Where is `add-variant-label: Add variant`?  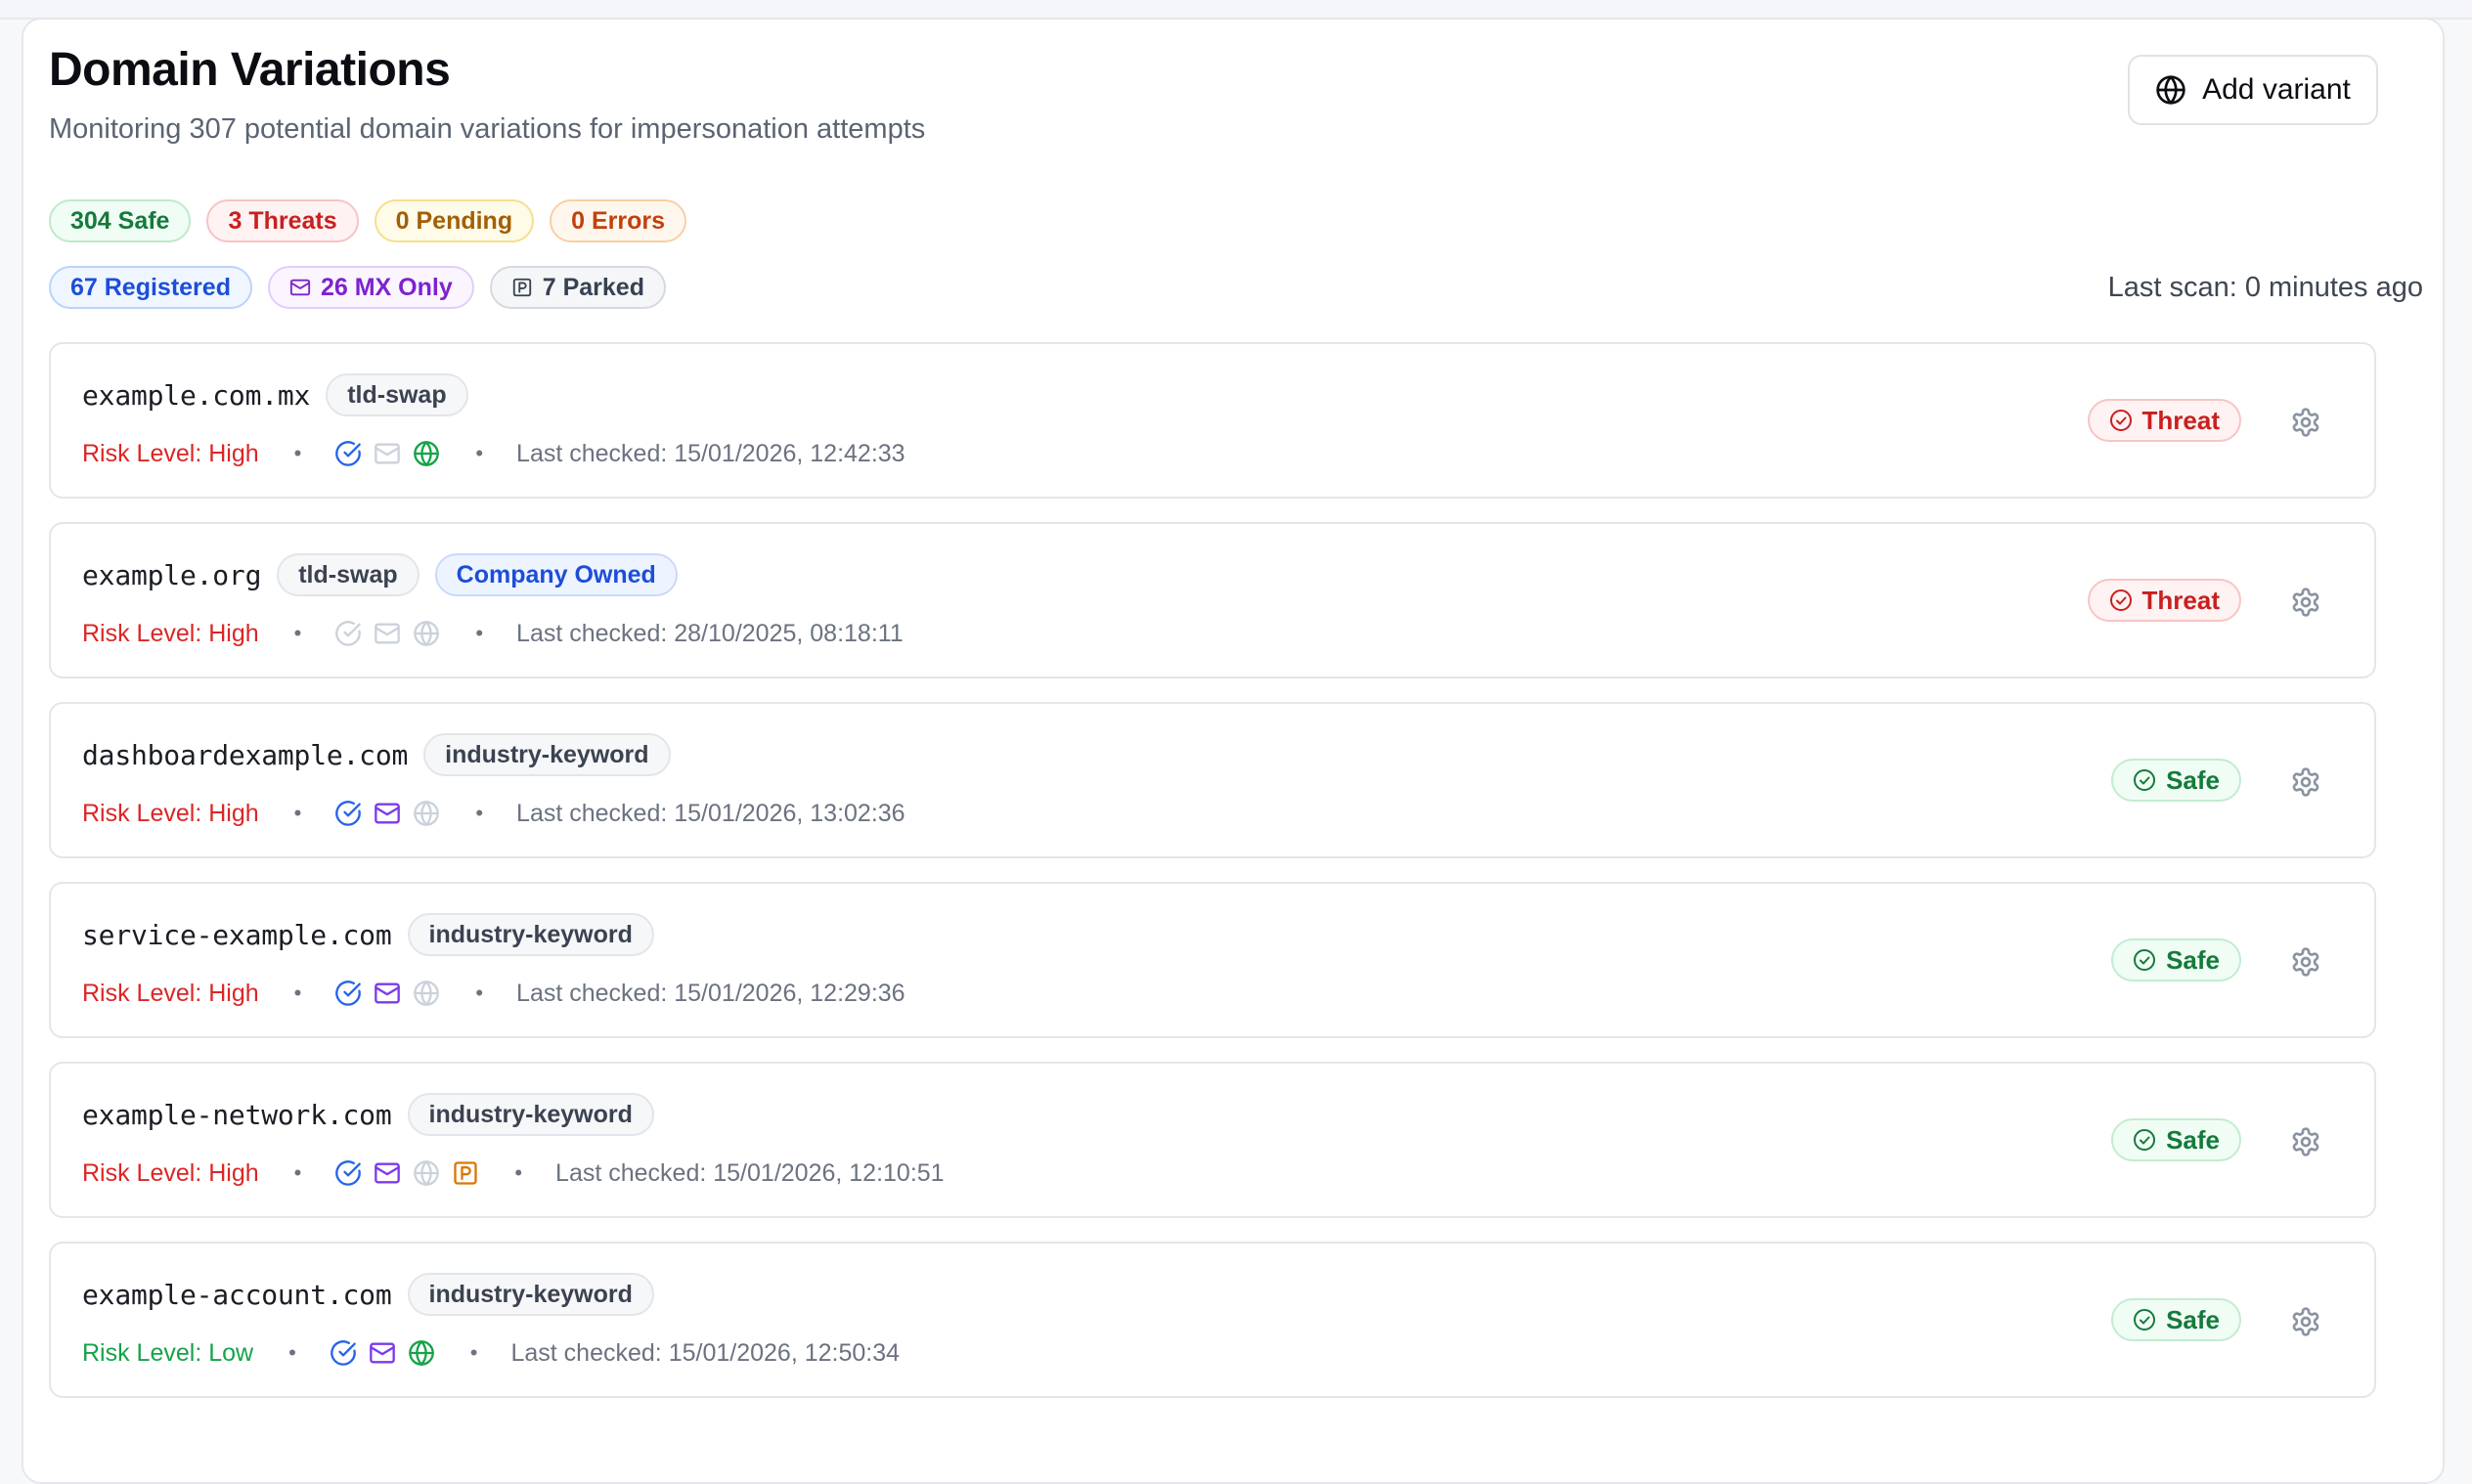 add-variant-label: Add variant is located at coordinates (2277, 89).